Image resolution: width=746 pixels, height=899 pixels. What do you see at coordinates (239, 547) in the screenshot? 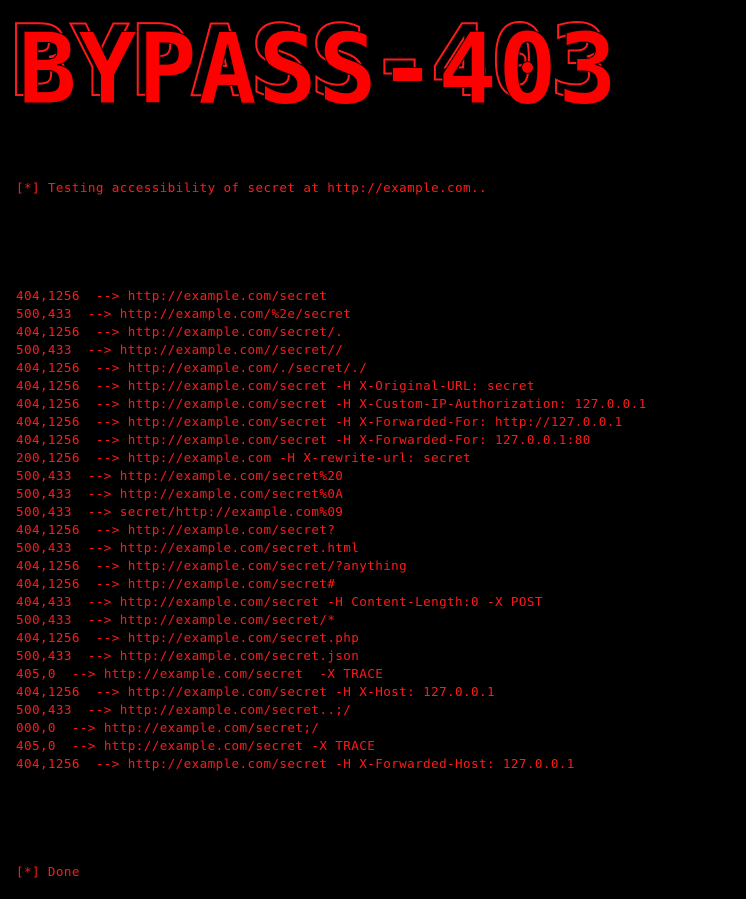
I see `request-target: http://example.com/secret.html` at bounding box center [239, 547].